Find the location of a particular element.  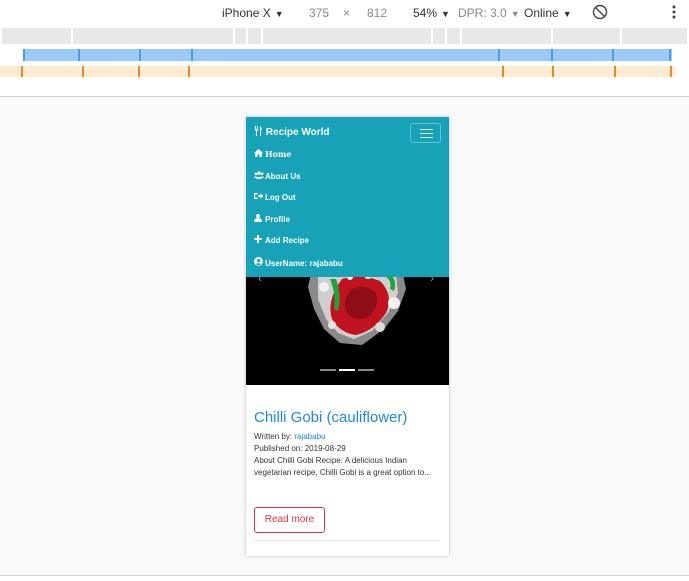

media-query-bar-orange is located at coordinates (337, 71).